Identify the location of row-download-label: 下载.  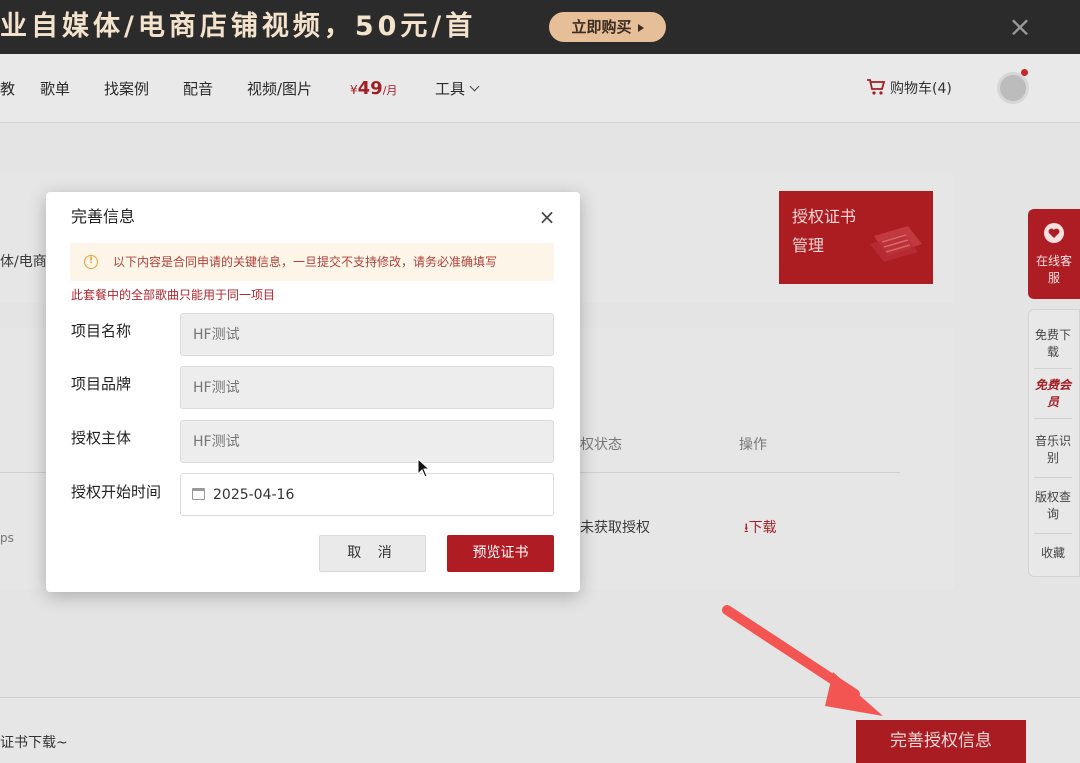
(762, 528).